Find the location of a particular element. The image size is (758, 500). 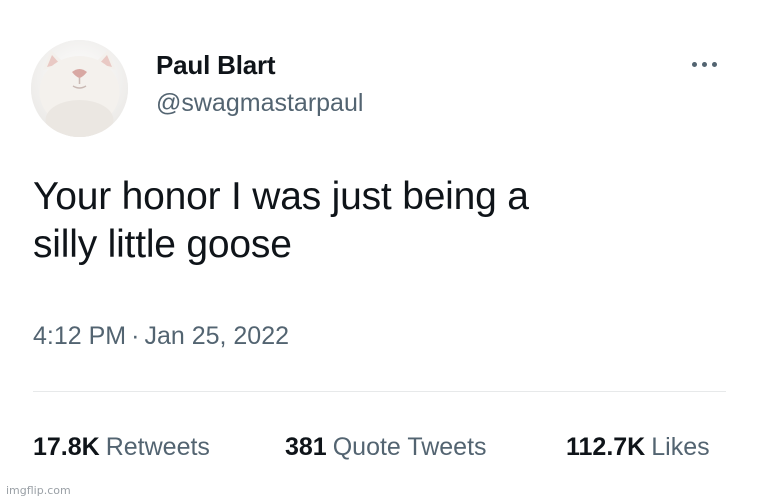

quote-tweets-label: Quote Tweets is located at coordinates (409, 447).